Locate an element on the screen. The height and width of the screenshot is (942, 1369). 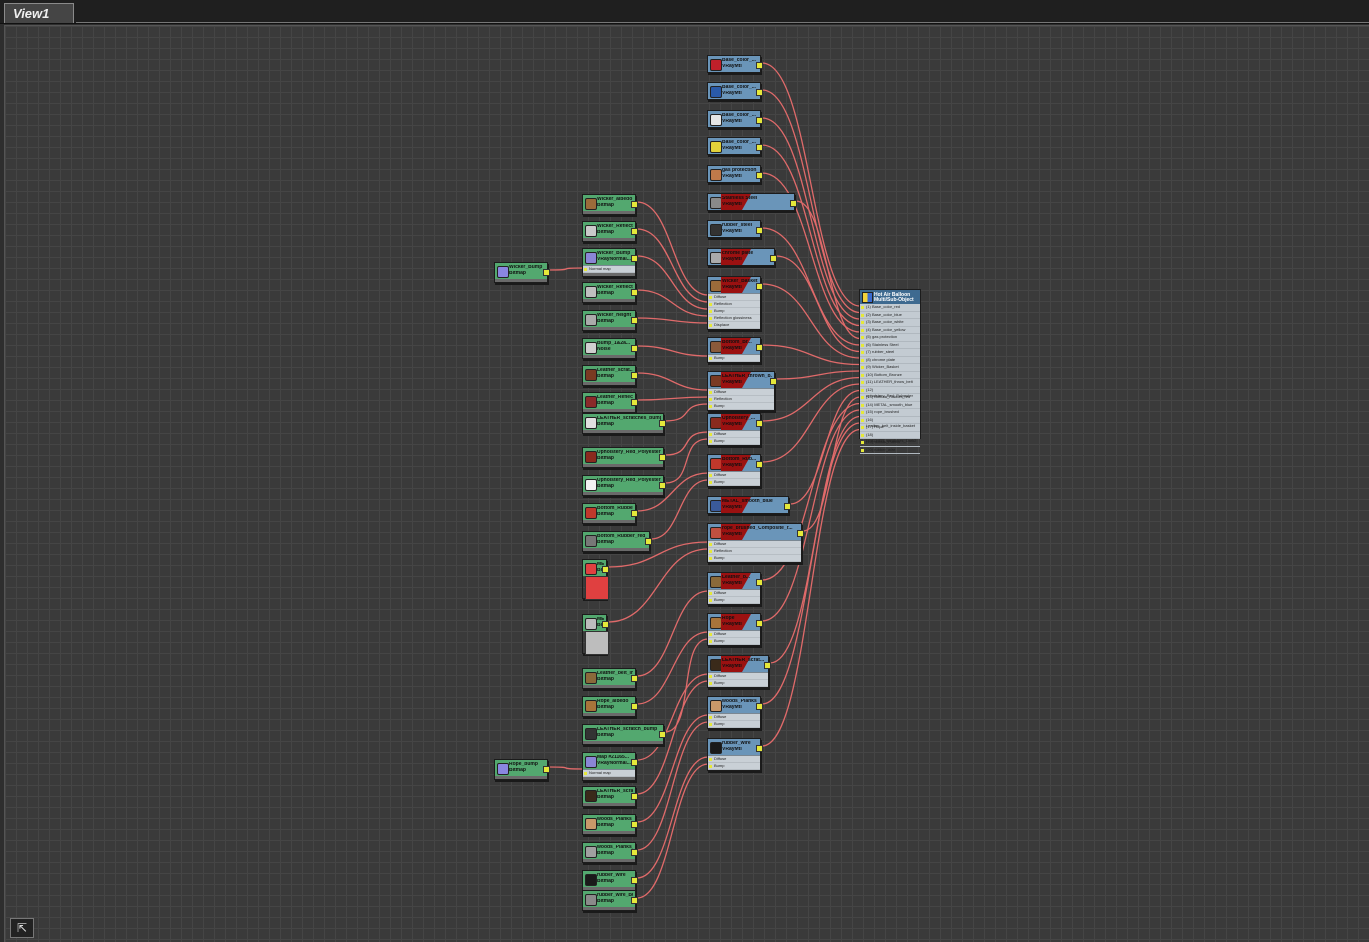
material-node: gas protection VRayMtl is located at coordinates (735, 174).